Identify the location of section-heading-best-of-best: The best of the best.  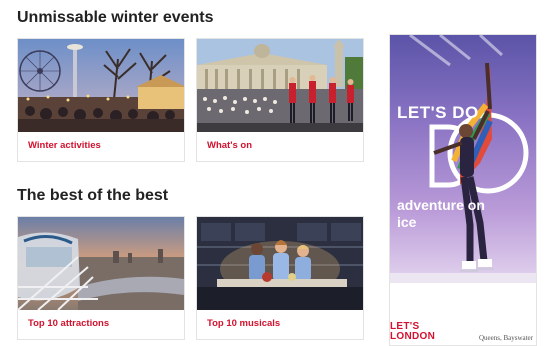
(93, 195).